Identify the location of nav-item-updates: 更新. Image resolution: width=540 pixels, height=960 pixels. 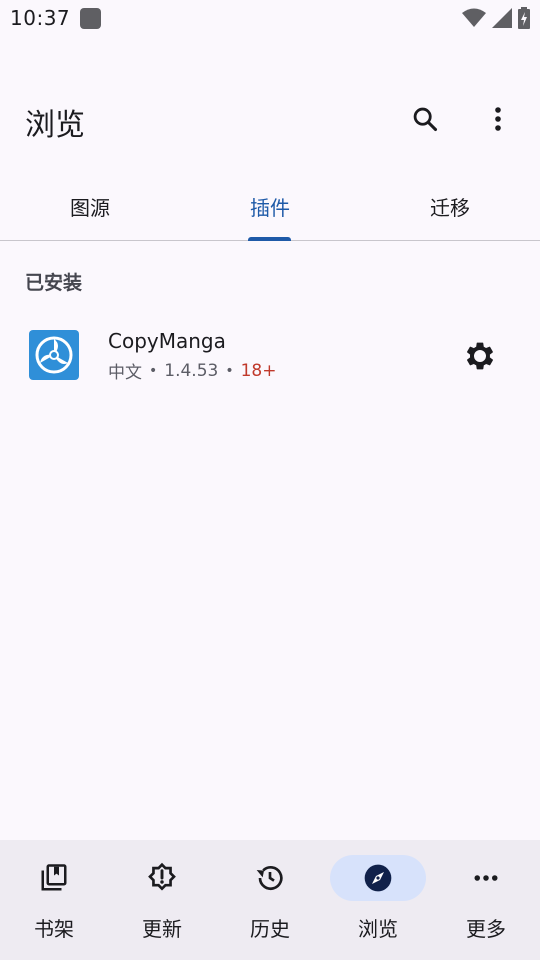
(162, 900).